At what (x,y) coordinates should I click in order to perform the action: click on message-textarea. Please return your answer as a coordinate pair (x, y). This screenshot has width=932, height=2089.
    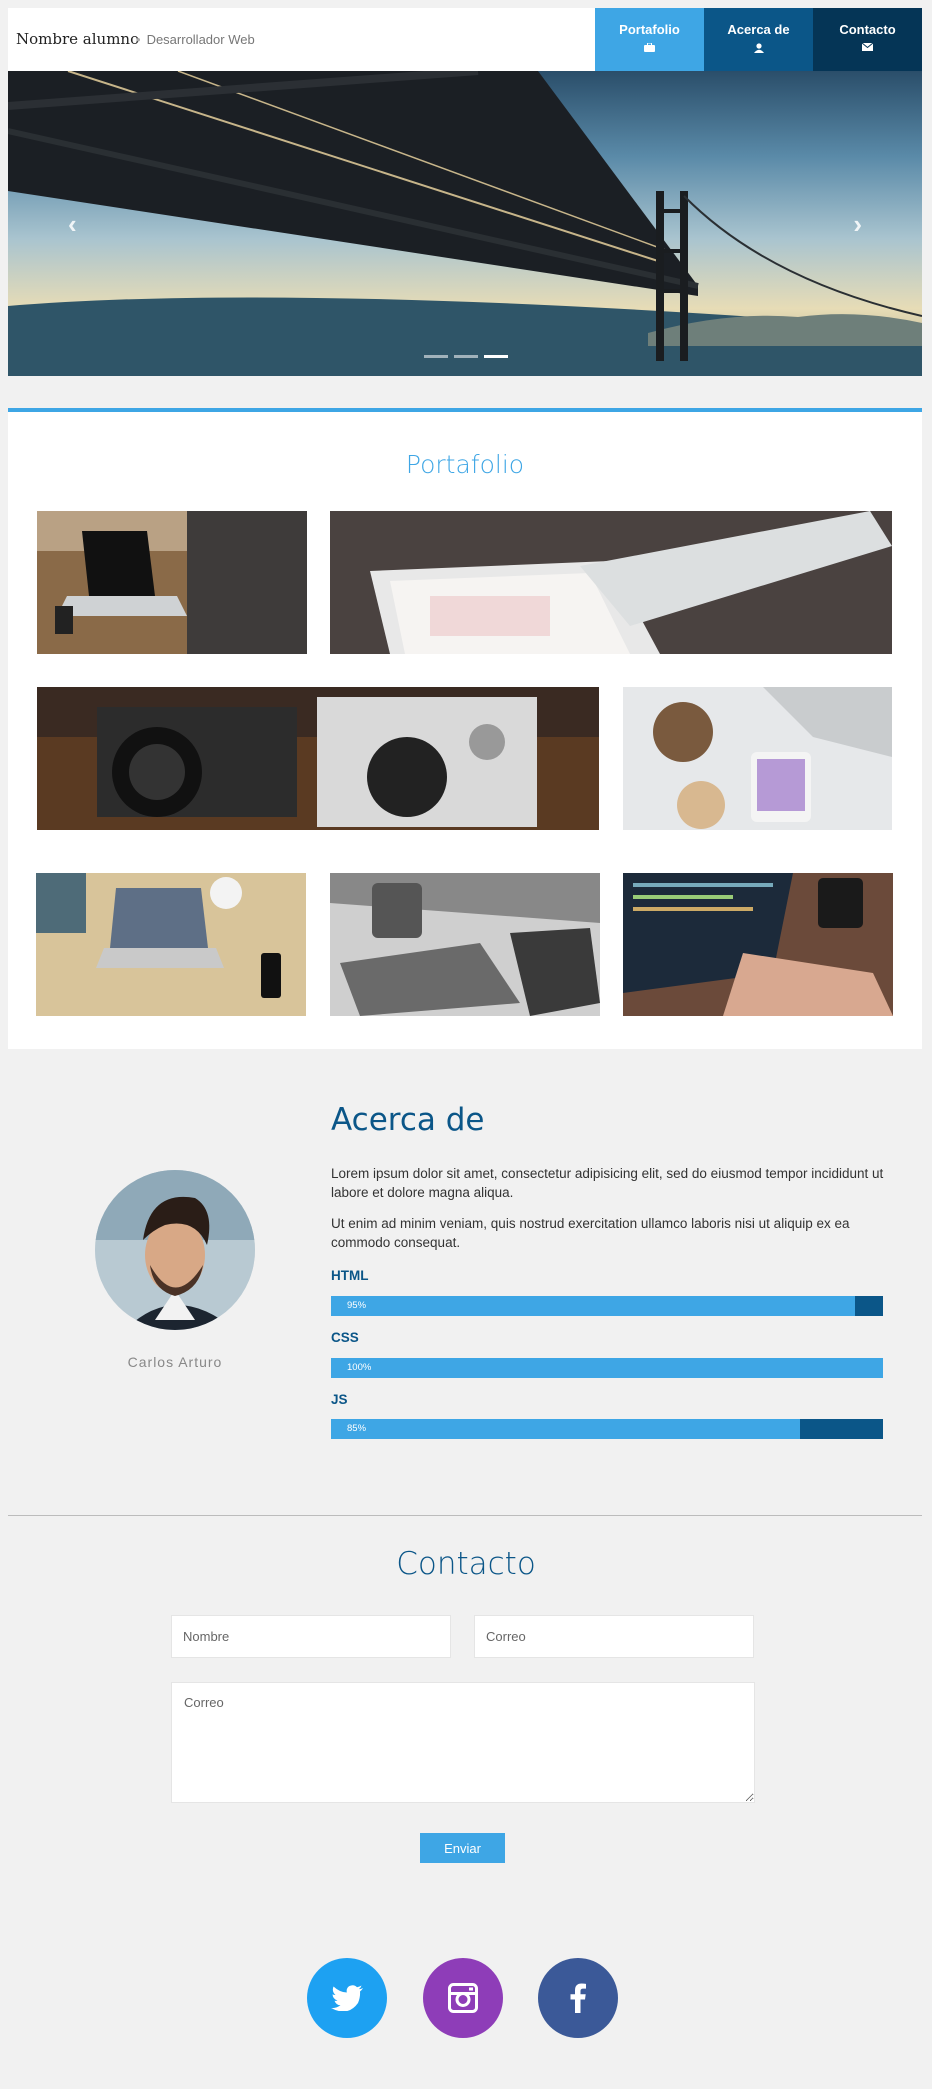
    Looking at the image, I should click on (463, 1742).